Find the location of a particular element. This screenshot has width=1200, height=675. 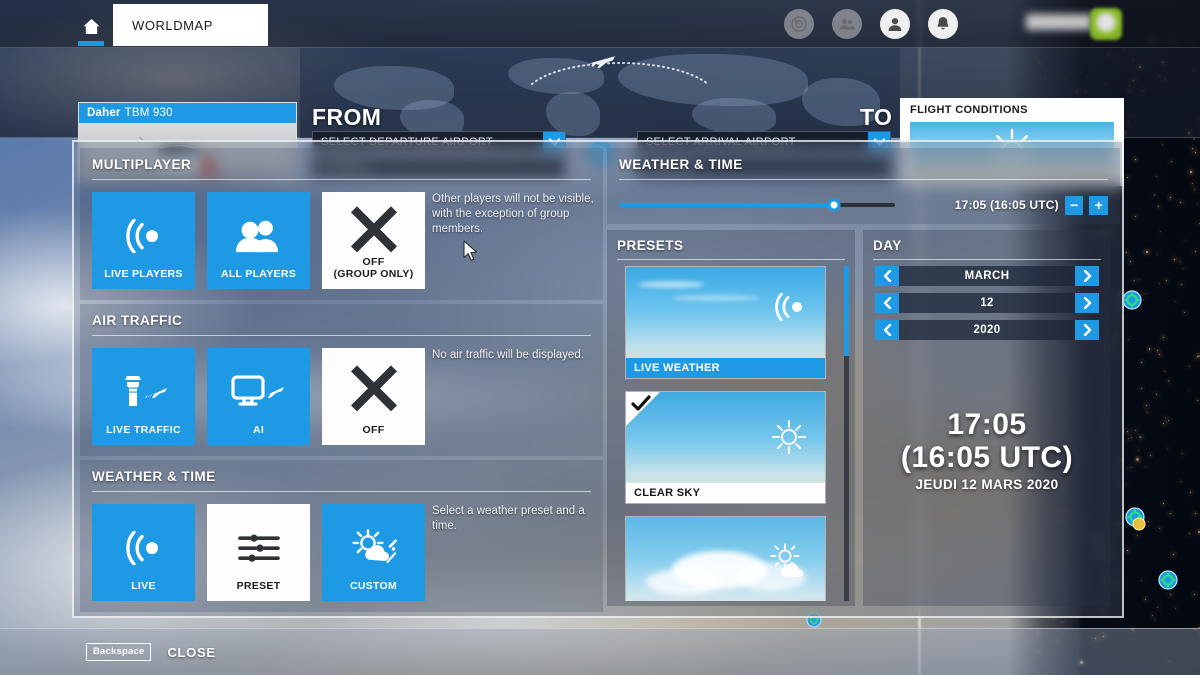

avatar is located at coordinates (1106, 24).